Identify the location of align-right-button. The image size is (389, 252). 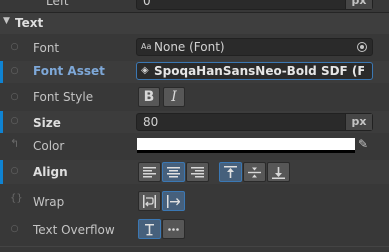
(197, 172).